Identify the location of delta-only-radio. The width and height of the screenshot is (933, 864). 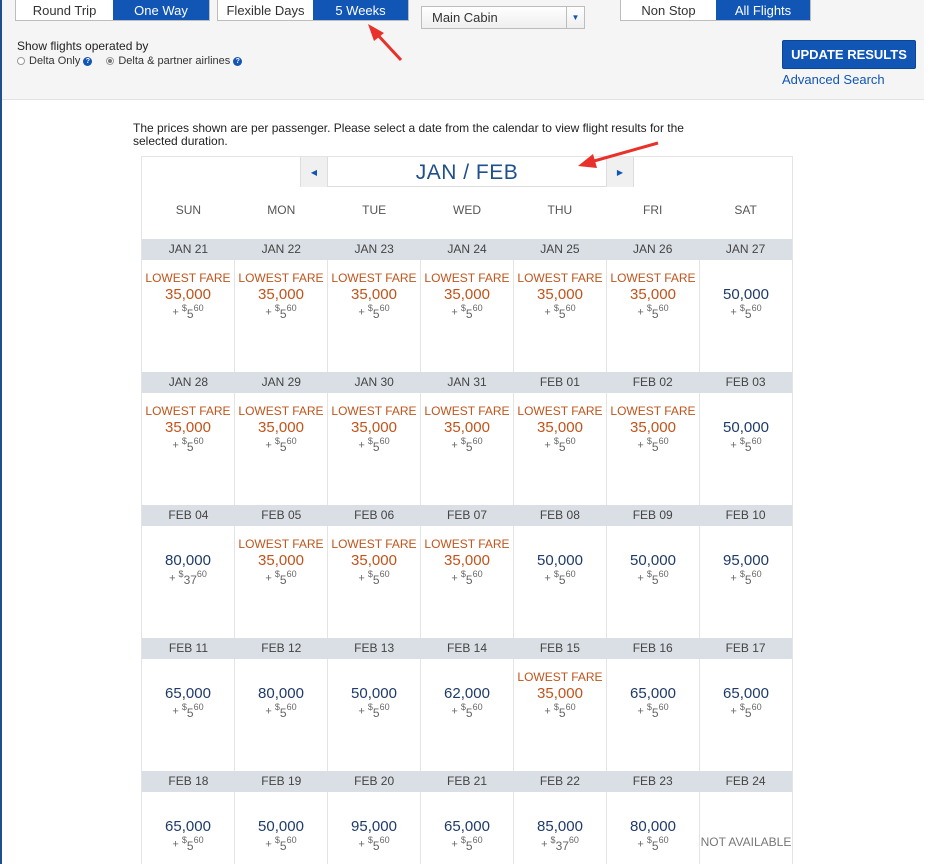
(21, 61).